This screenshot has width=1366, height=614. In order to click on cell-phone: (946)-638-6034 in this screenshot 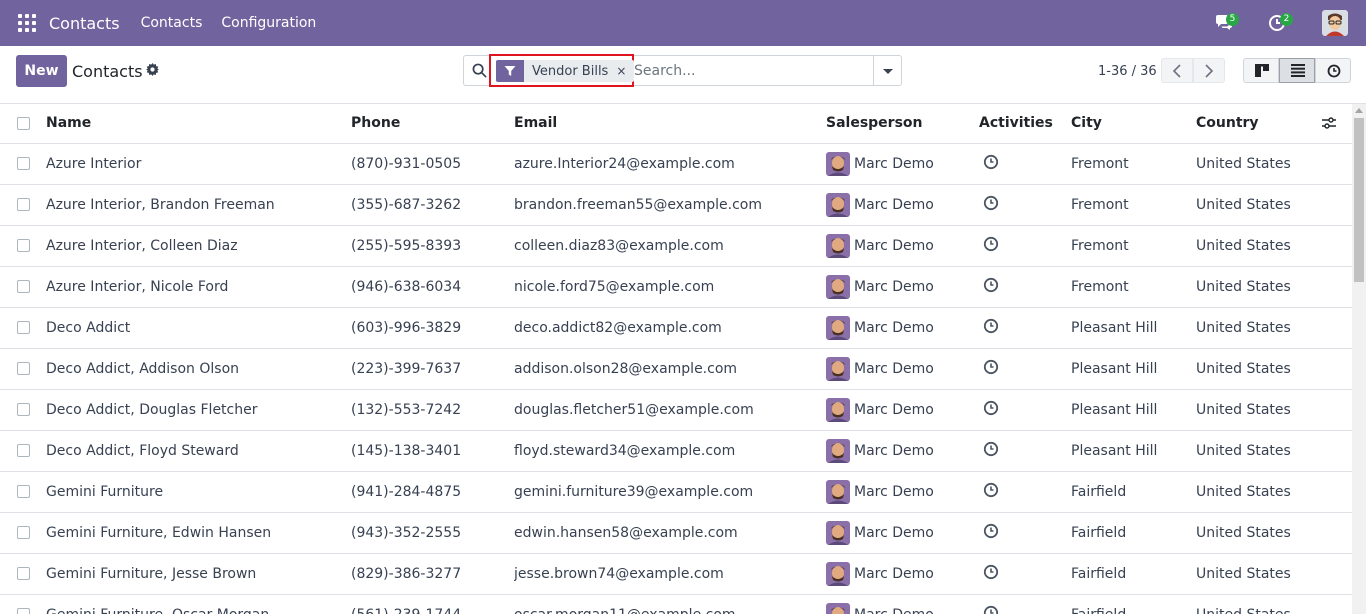, I will do `click(432, 287)`.